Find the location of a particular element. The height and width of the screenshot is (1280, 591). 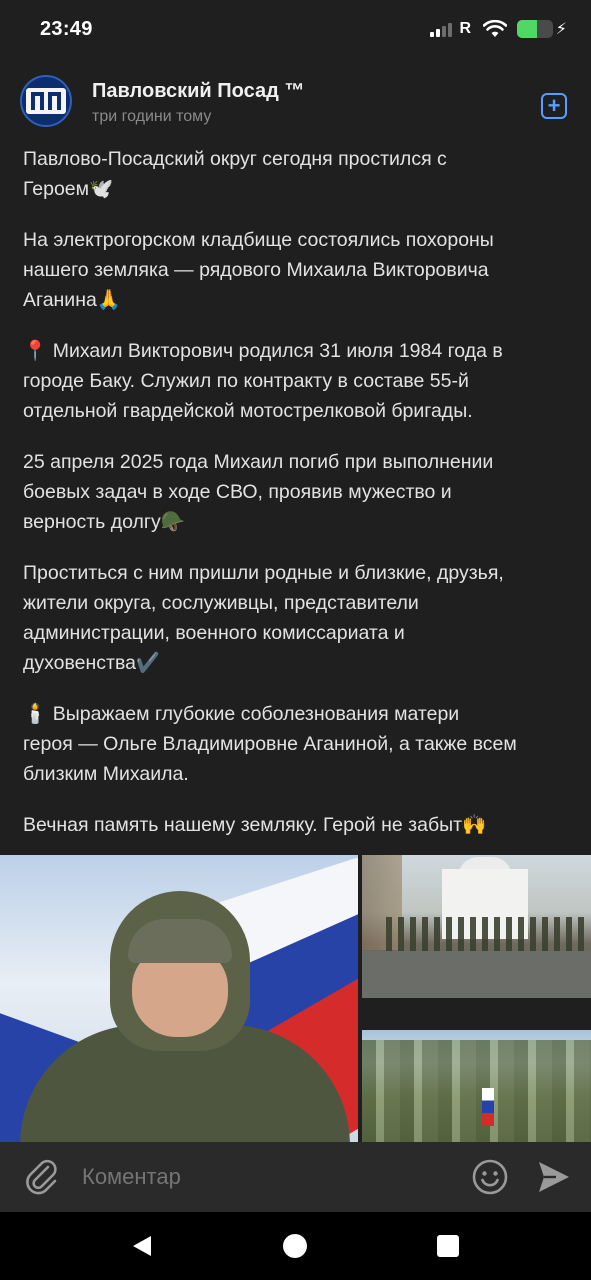

home-icon is located at coordinates (295, 1246).